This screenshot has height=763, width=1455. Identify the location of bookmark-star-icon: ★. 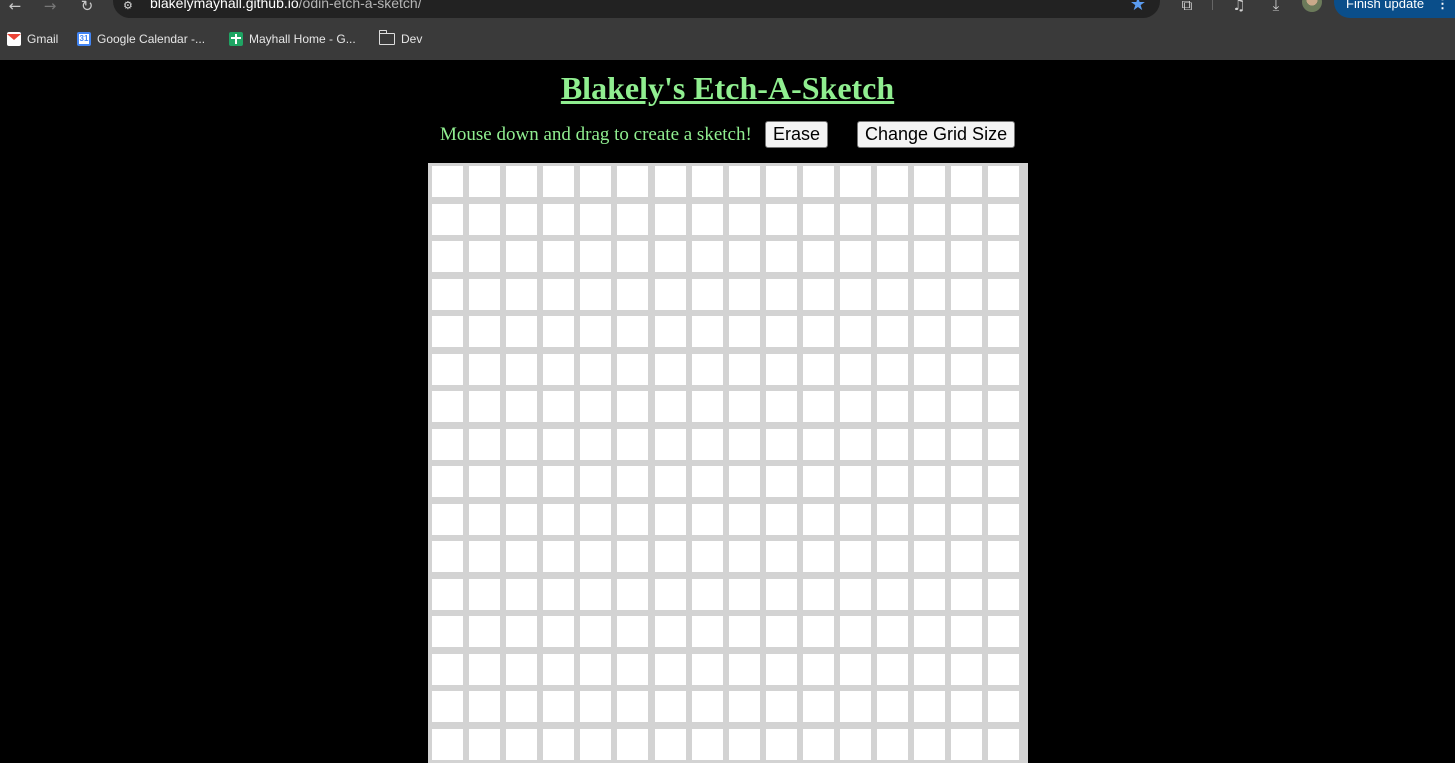
(1138, 7).